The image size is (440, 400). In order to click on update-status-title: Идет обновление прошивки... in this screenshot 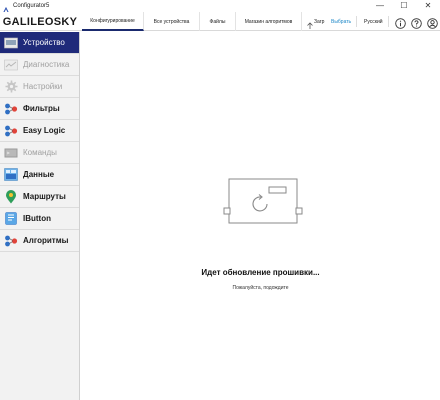, I will do `click(260, 272)`.